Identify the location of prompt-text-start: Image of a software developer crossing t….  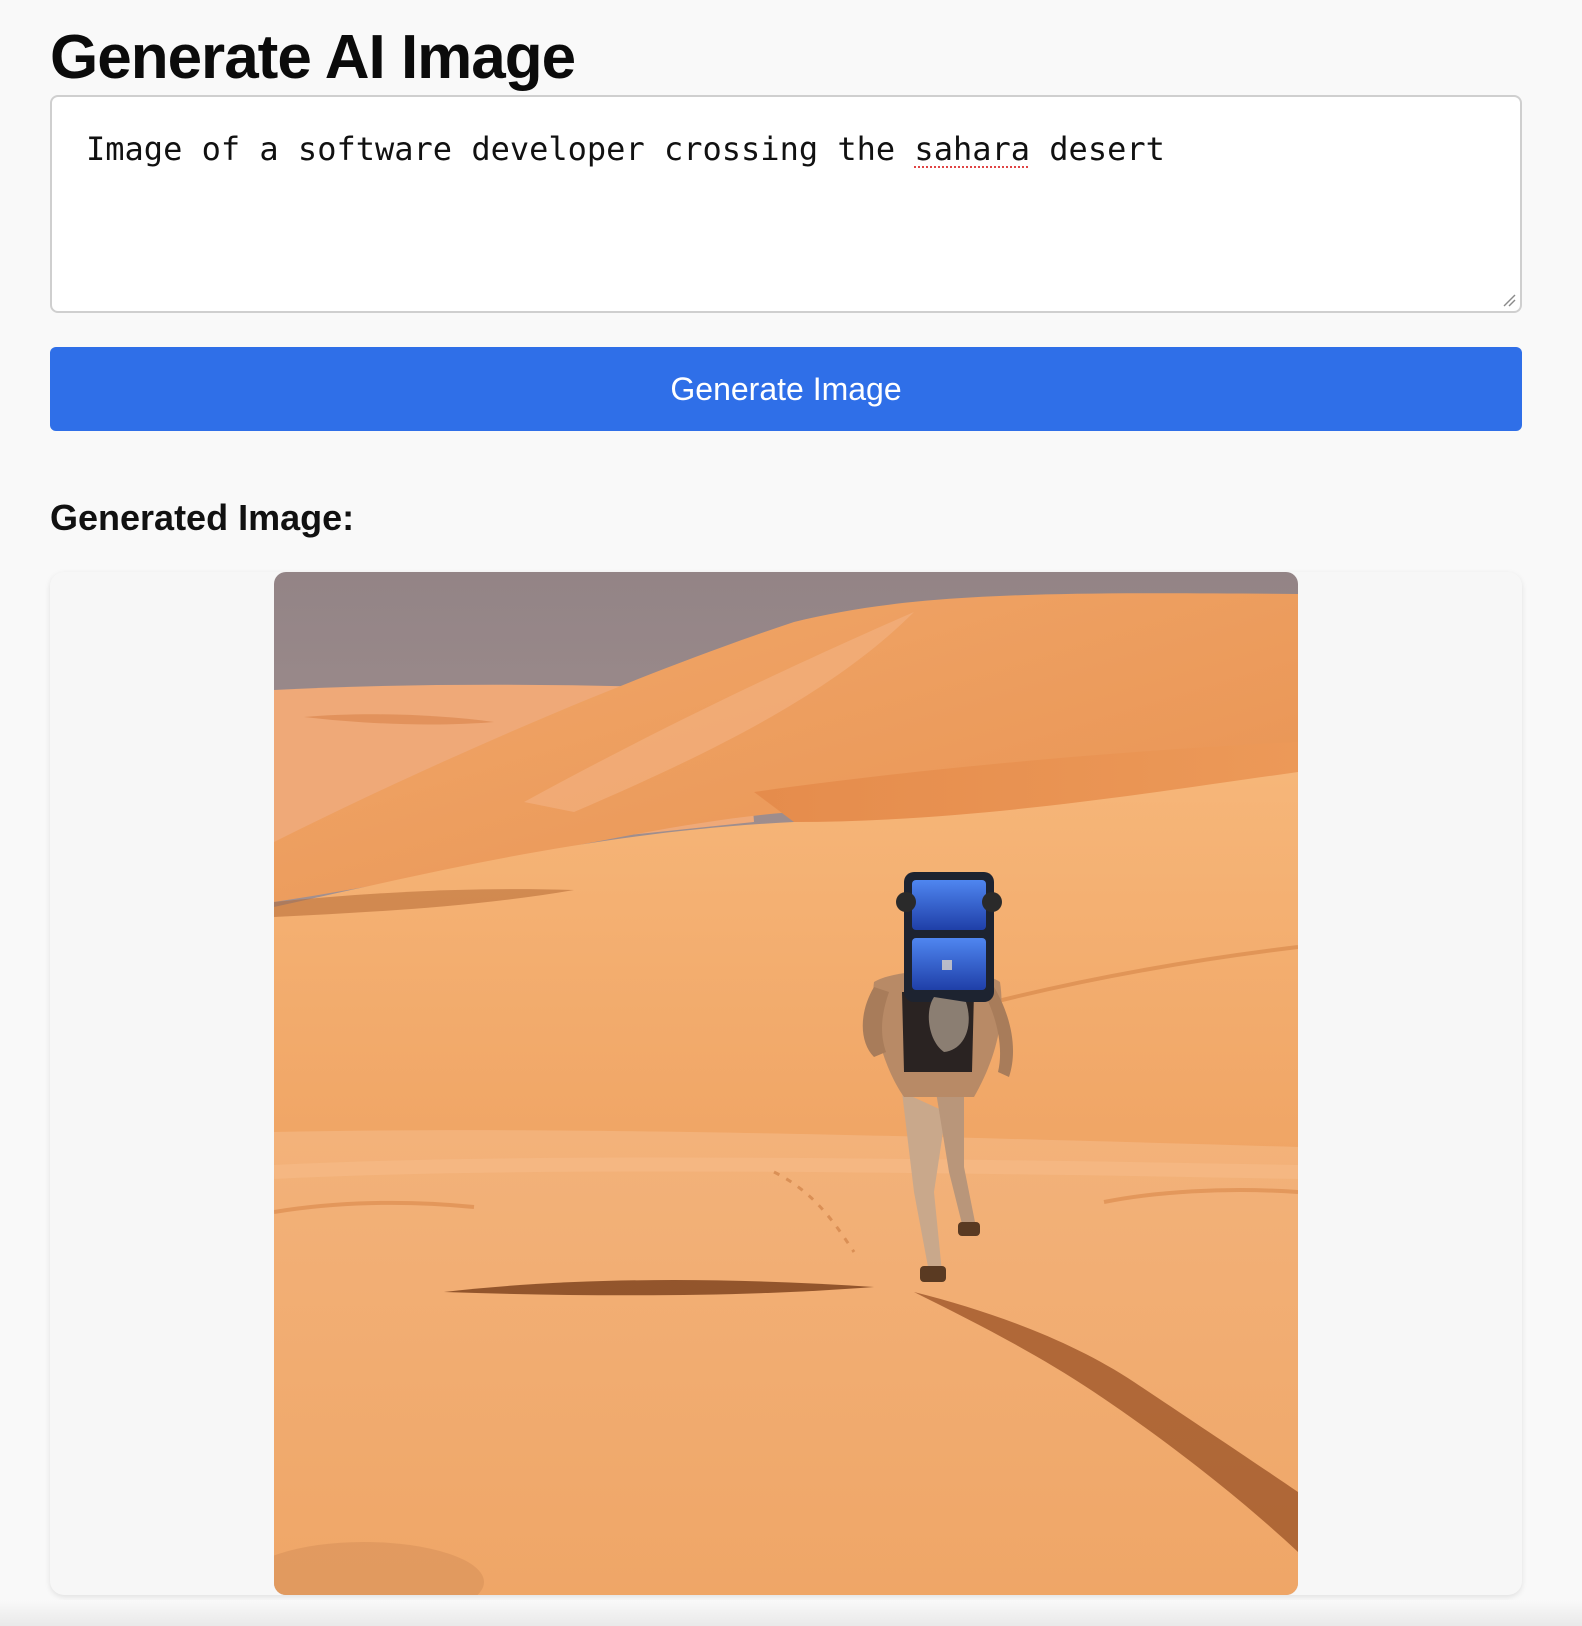
(500, 149).